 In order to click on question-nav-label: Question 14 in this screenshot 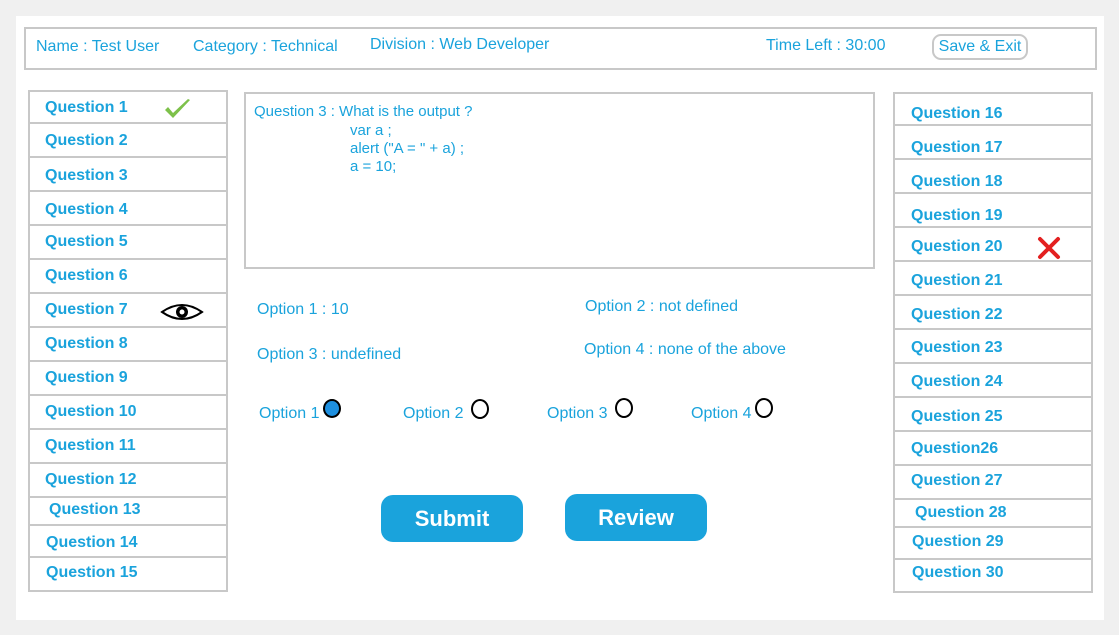, I will do `click(92, 542)`.